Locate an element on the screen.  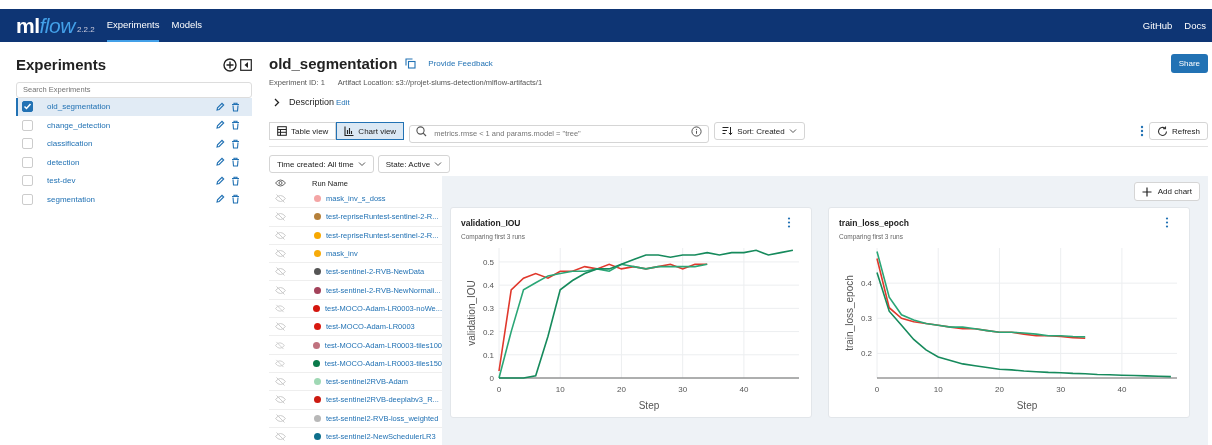
sidebar-title: Experiments is located at coordinates (62, 64).